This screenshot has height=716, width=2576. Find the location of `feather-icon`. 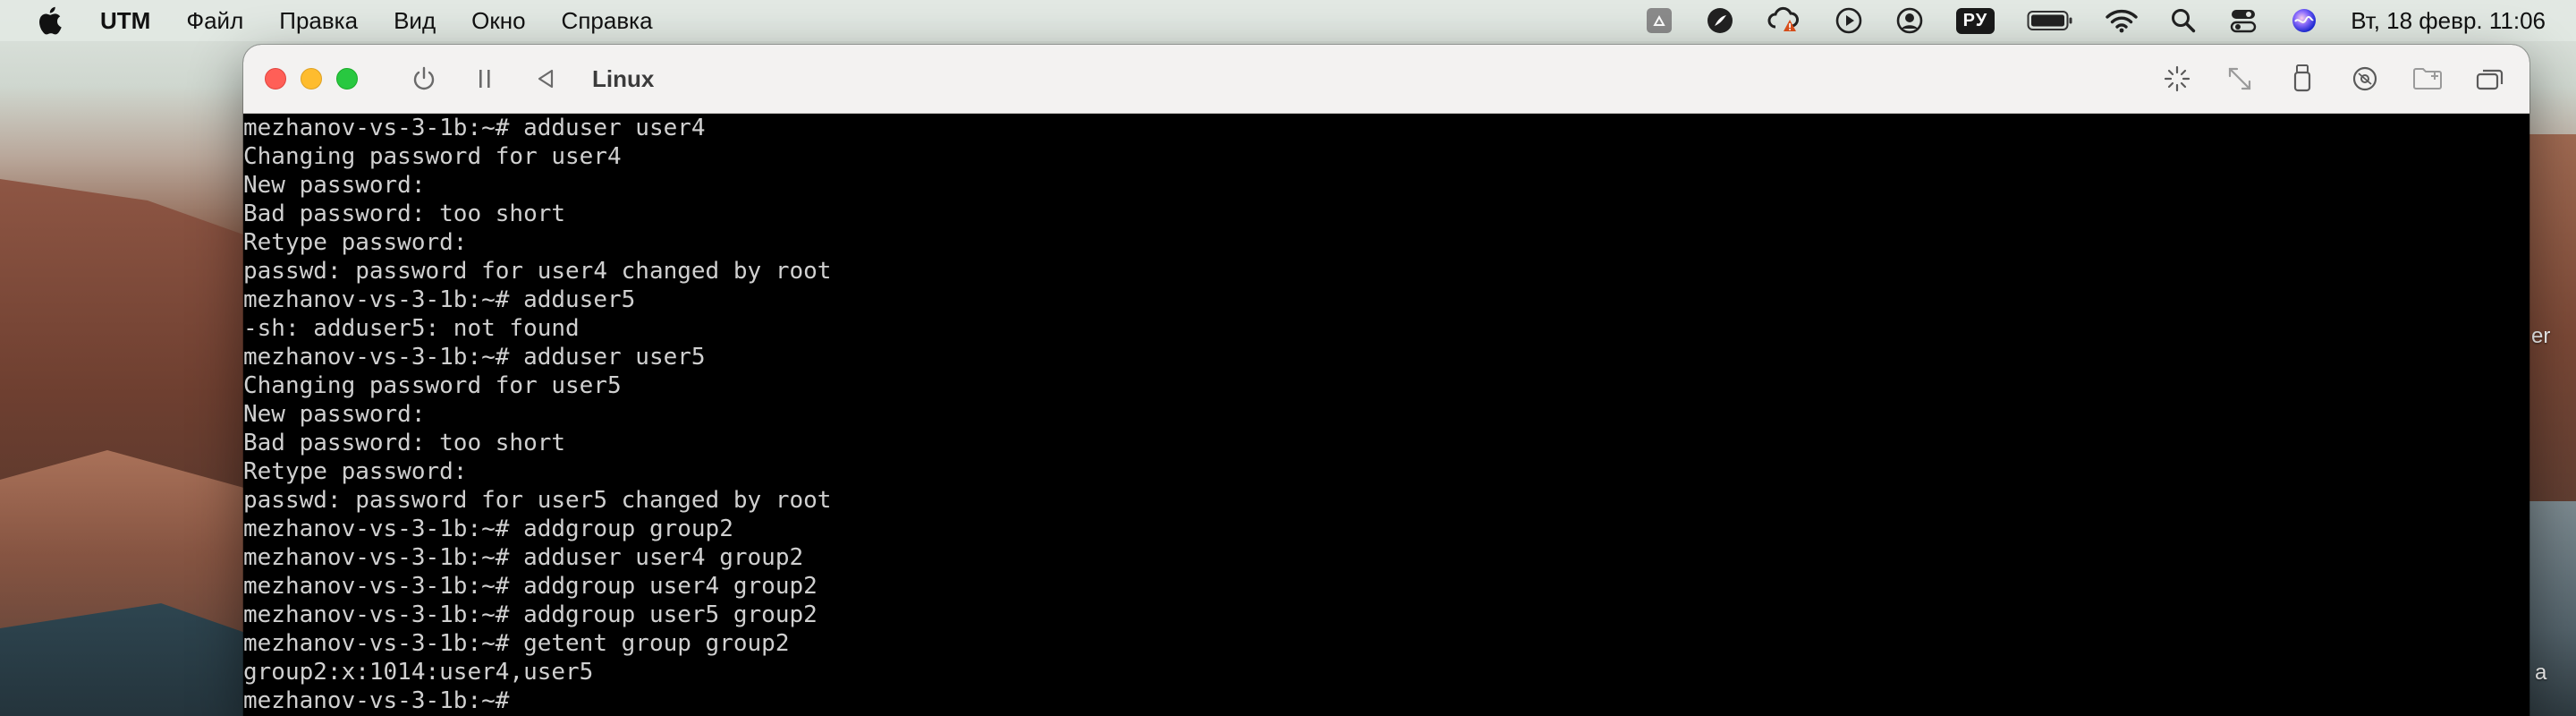

feather-icon is located at coordinates (1720, 20).